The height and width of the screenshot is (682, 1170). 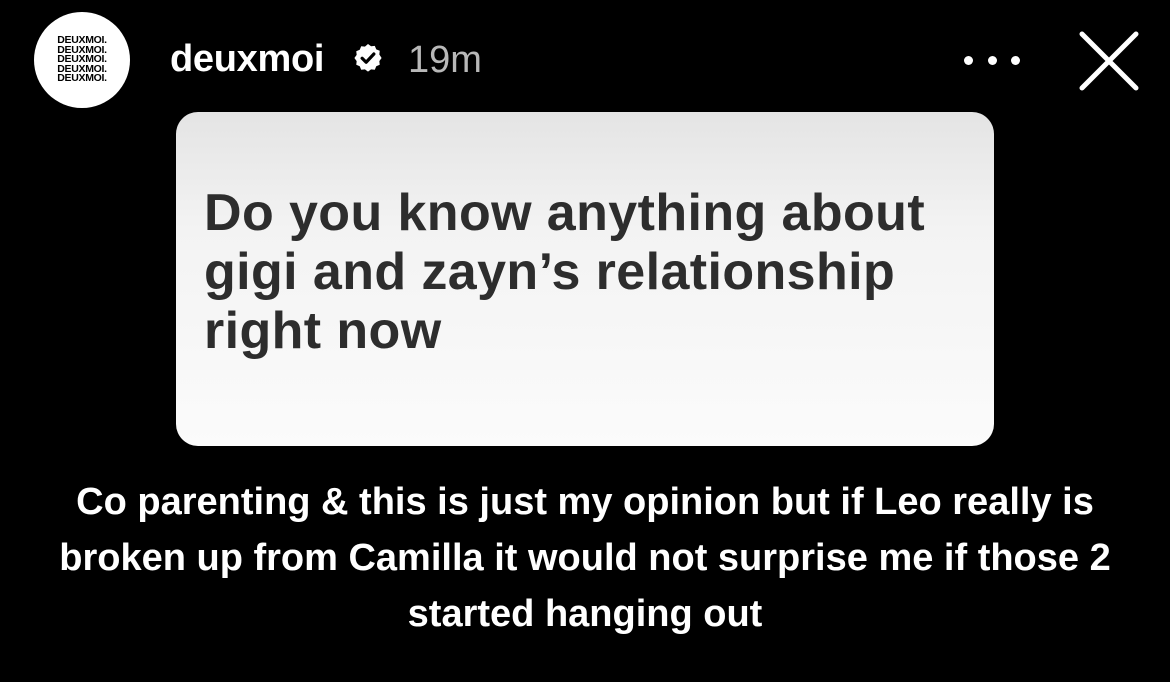 I want to click on username-link: deuxmoi, so click(x=247, y=59).